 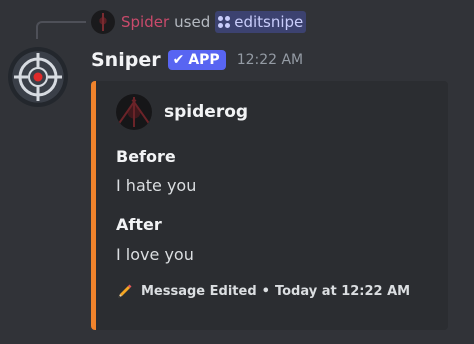 What do you see at coordinates (125, 291) in the screenshot?
I see `pencil-icon` at bounding box center [125, 291].